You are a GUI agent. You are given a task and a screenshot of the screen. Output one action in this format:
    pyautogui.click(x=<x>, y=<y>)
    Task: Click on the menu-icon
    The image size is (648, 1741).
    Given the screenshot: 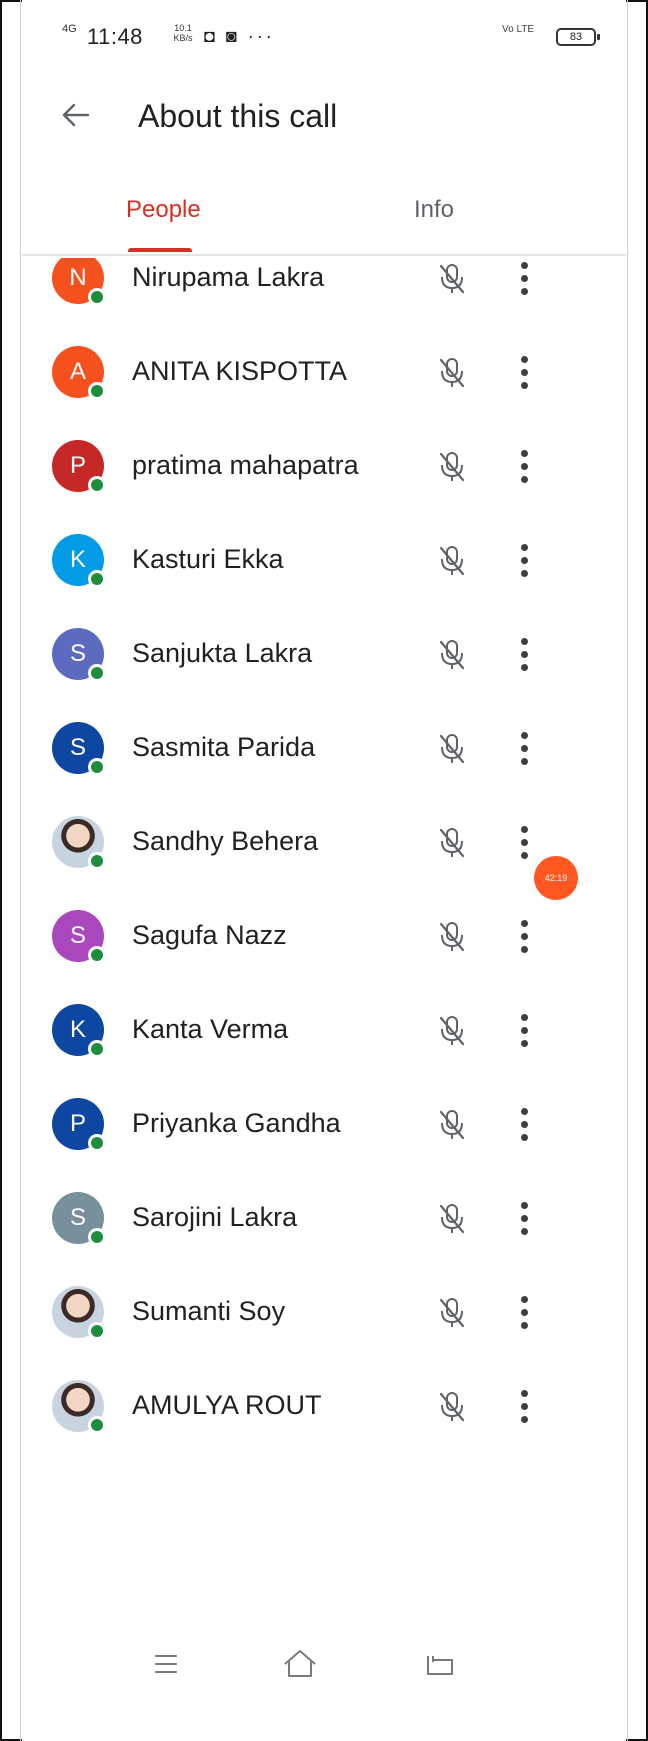 What is the action you would take?
    pyautogui.click(x=166, y=1664)
    